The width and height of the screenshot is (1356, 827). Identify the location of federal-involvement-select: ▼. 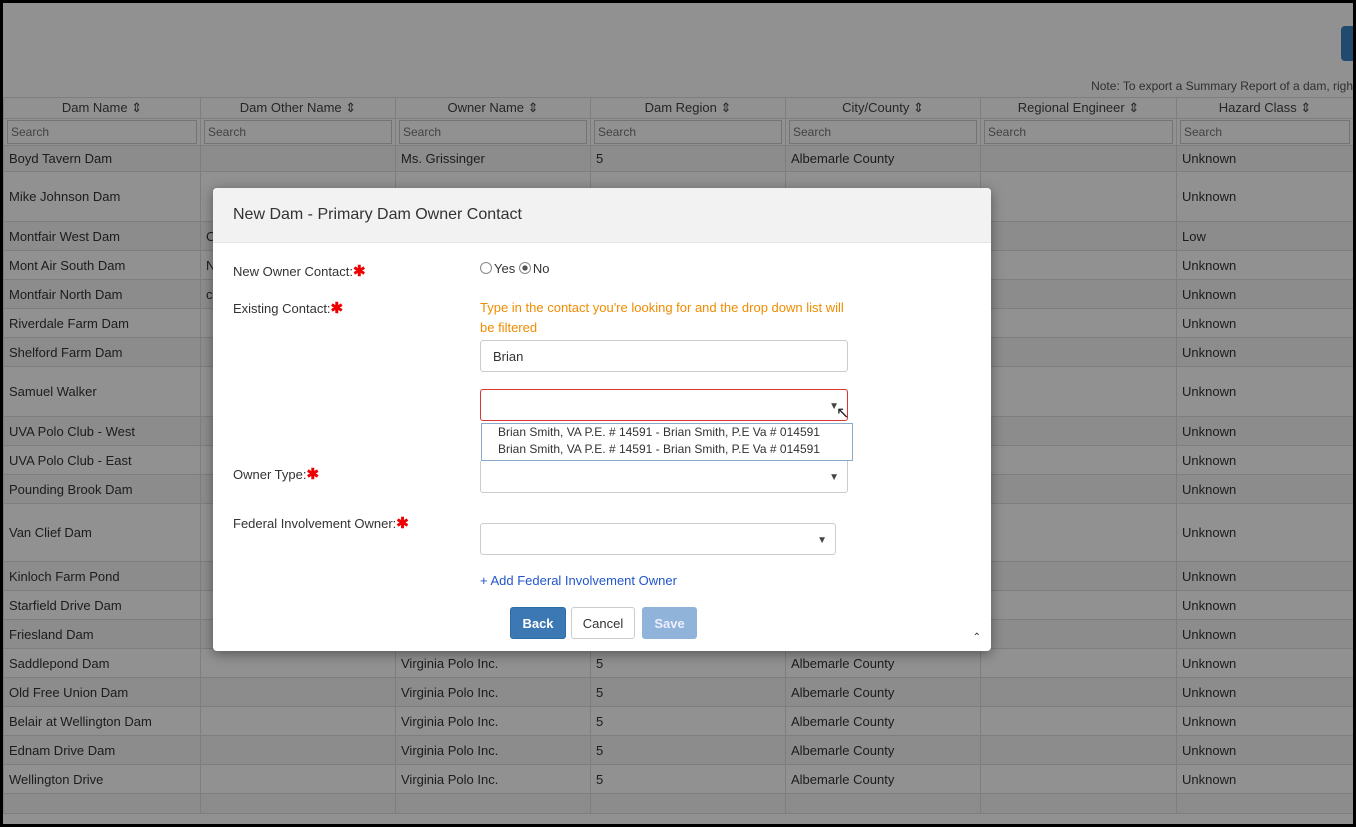
(658, 539).